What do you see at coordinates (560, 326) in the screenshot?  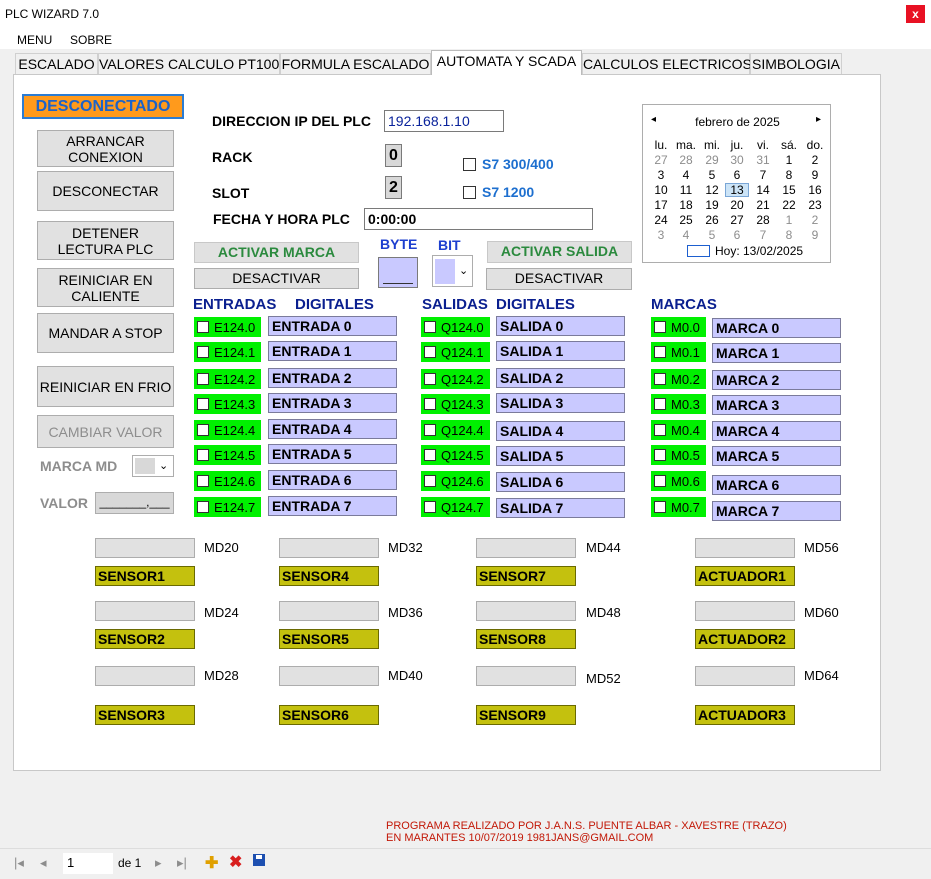 I see `salida-name: SALIDA 0` at bounding box center [560, 326].